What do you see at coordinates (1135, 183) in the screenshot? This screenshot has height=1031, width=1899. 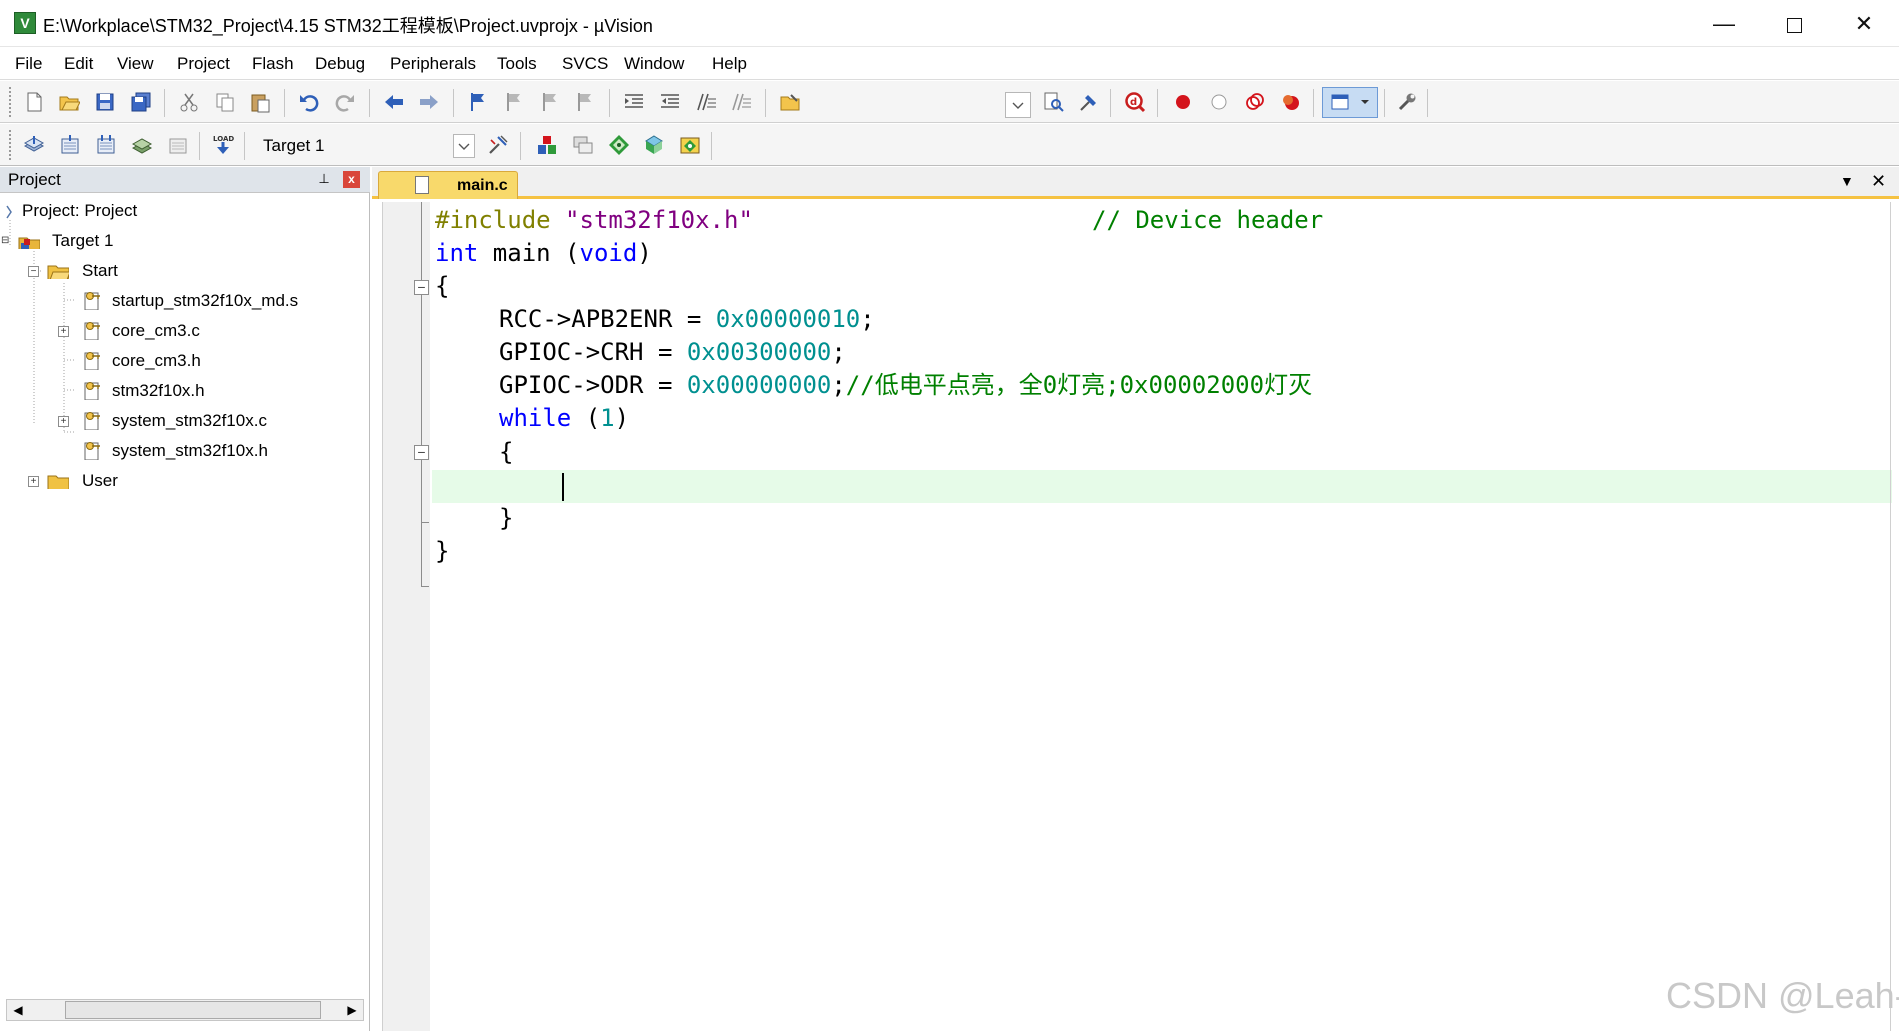 I see `editor-tab-bar: main.c ▼ ✕` at bounding box center [1135, 183].